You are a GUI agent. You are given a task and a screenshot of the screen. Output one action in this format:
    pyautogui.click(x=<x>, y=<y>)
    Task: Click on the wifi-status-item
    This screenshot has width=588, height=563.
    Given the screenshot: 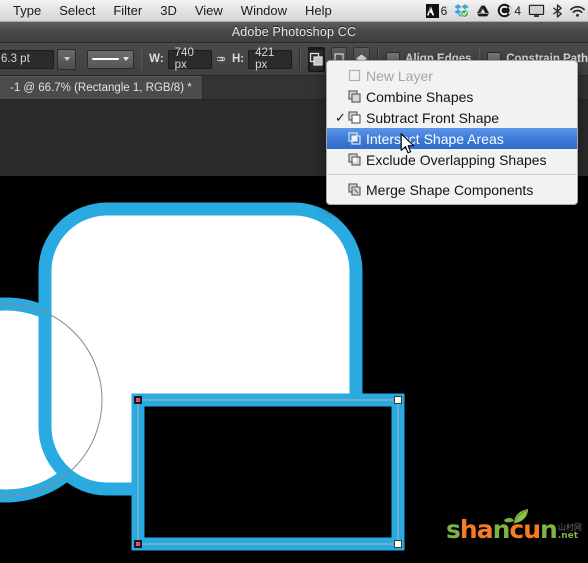 What is the action you would take?
    pyautogui.click(x=577, y=11)
    